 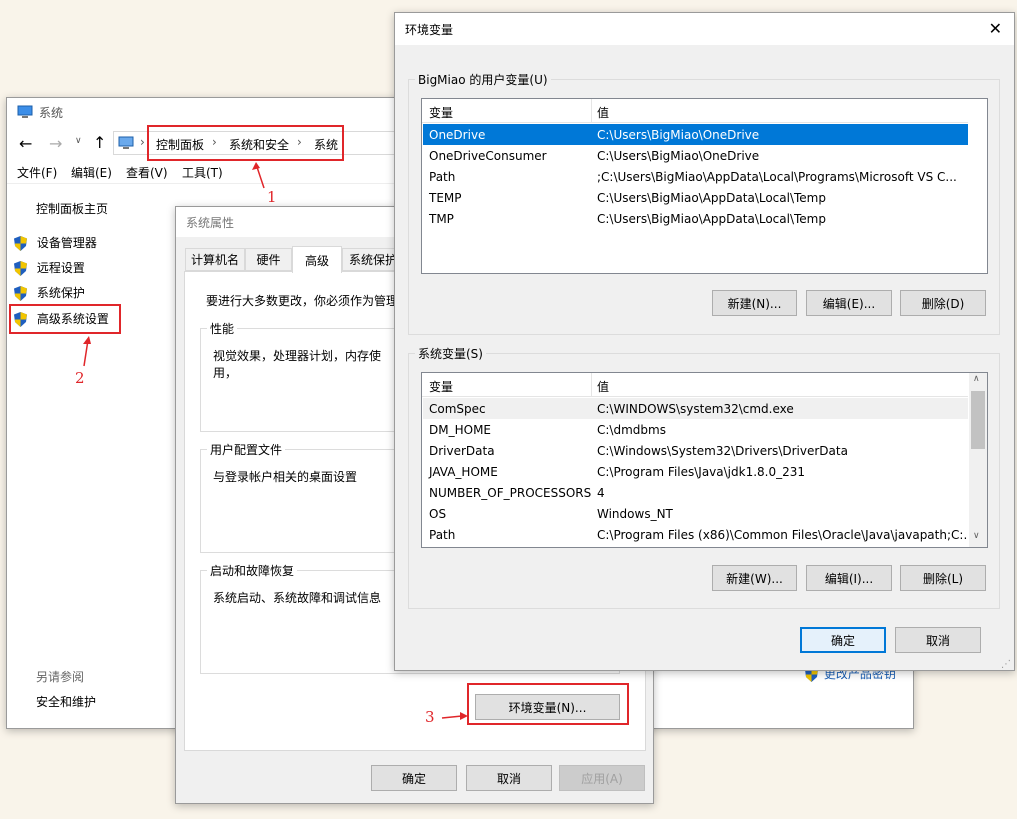 I want to click on profile-group: 用户配置文件 与登录帐户相关的桌面设置, so click(x=300, y=497).